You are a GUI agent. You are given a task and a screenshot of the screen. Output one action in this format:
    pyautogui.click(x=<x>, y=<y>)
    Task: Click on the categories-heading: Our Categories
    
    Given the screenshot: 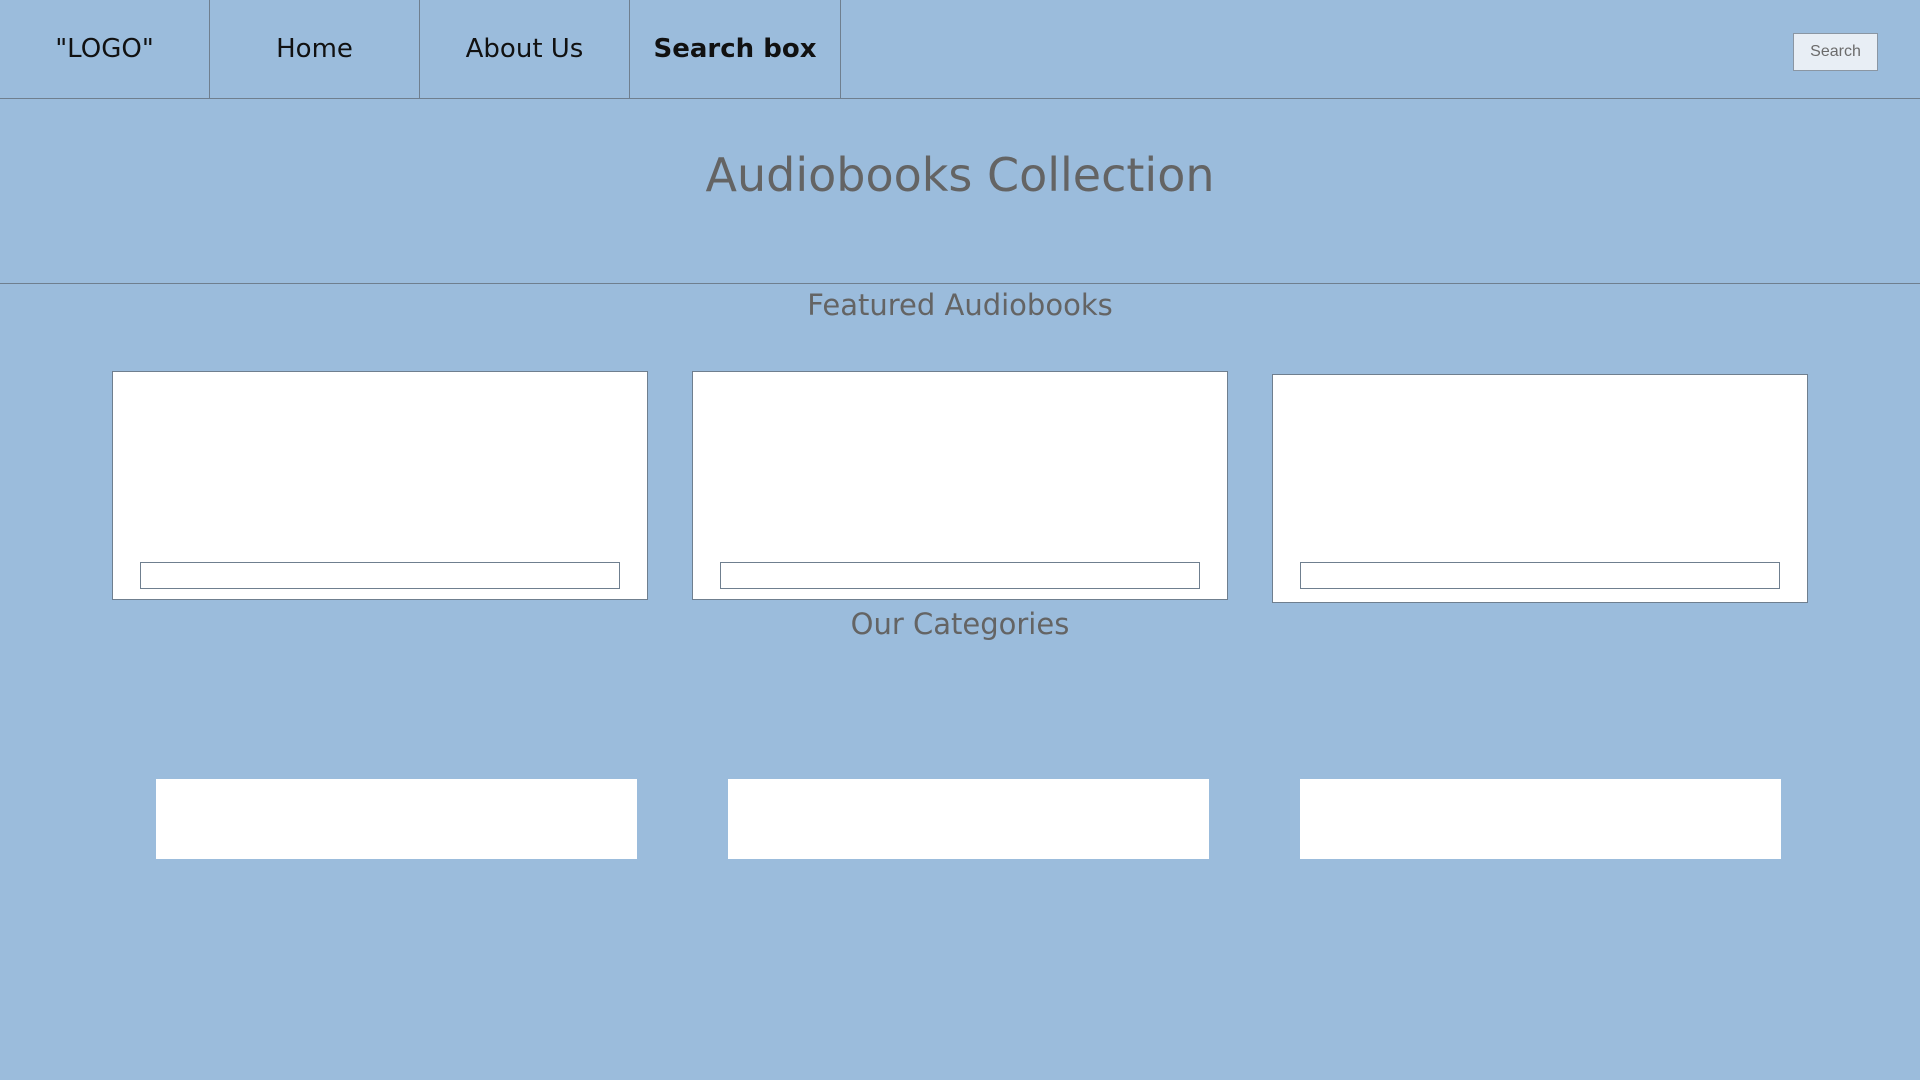 What is the action you would take?
    pyautogui.click(x=960, y=624)
    